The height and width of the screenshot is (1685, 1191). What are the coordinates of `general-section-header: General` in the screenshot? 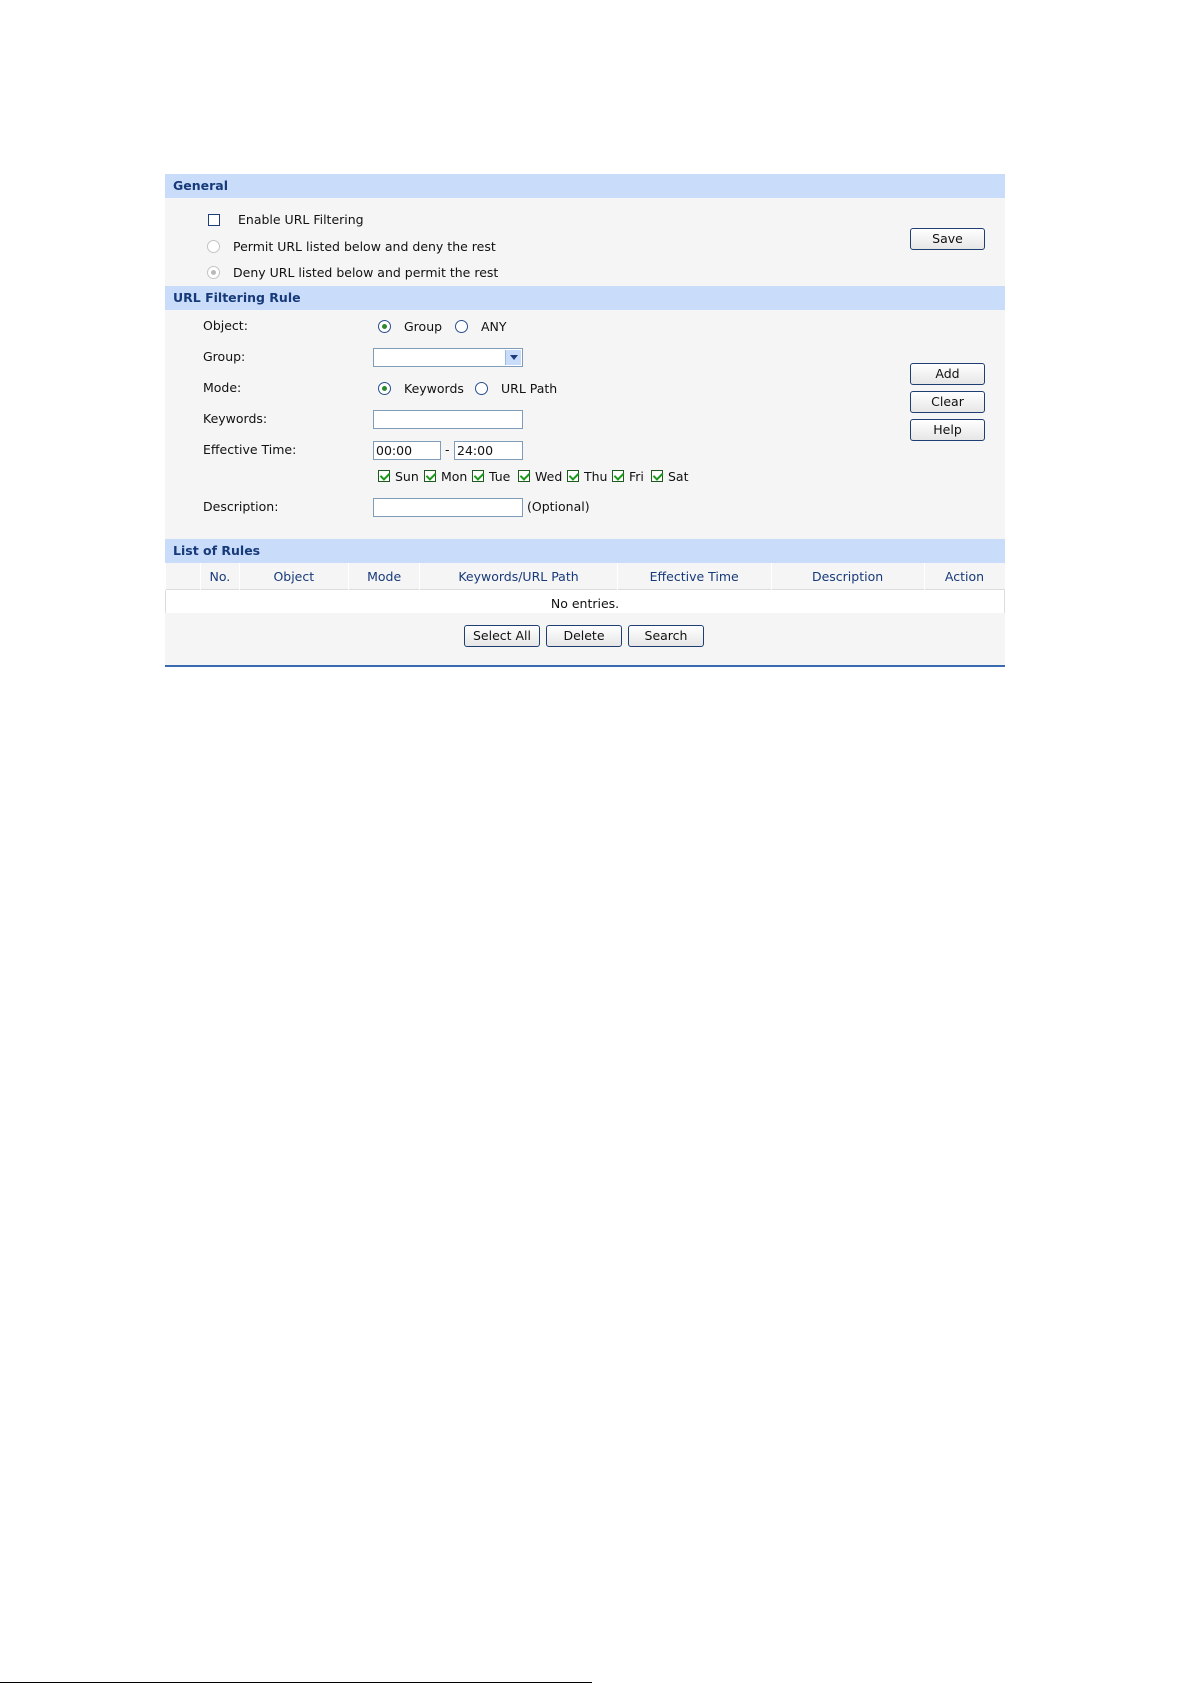 It's located at (585, 186).